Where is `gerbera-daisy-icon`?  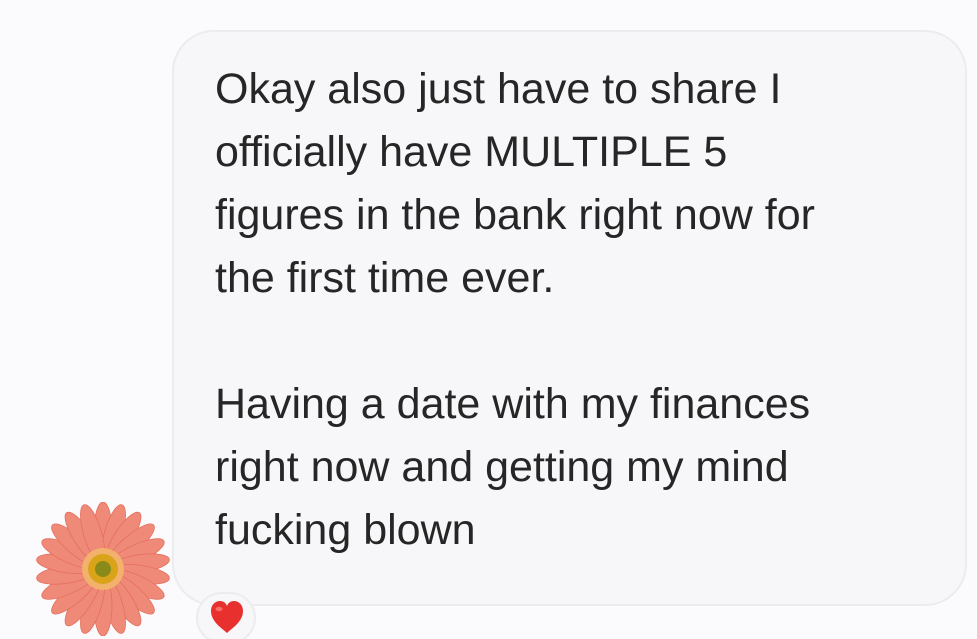
gerbera-daisy-icon is located at coordinates (103, 569).